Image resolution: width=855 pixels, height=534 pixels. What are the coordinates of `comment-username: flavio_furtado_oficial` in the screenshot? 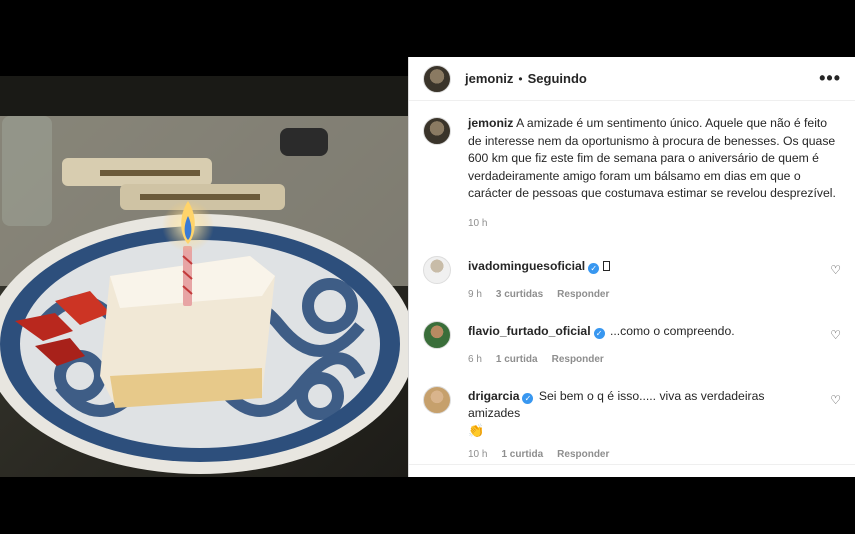 It's located at (529, 331).